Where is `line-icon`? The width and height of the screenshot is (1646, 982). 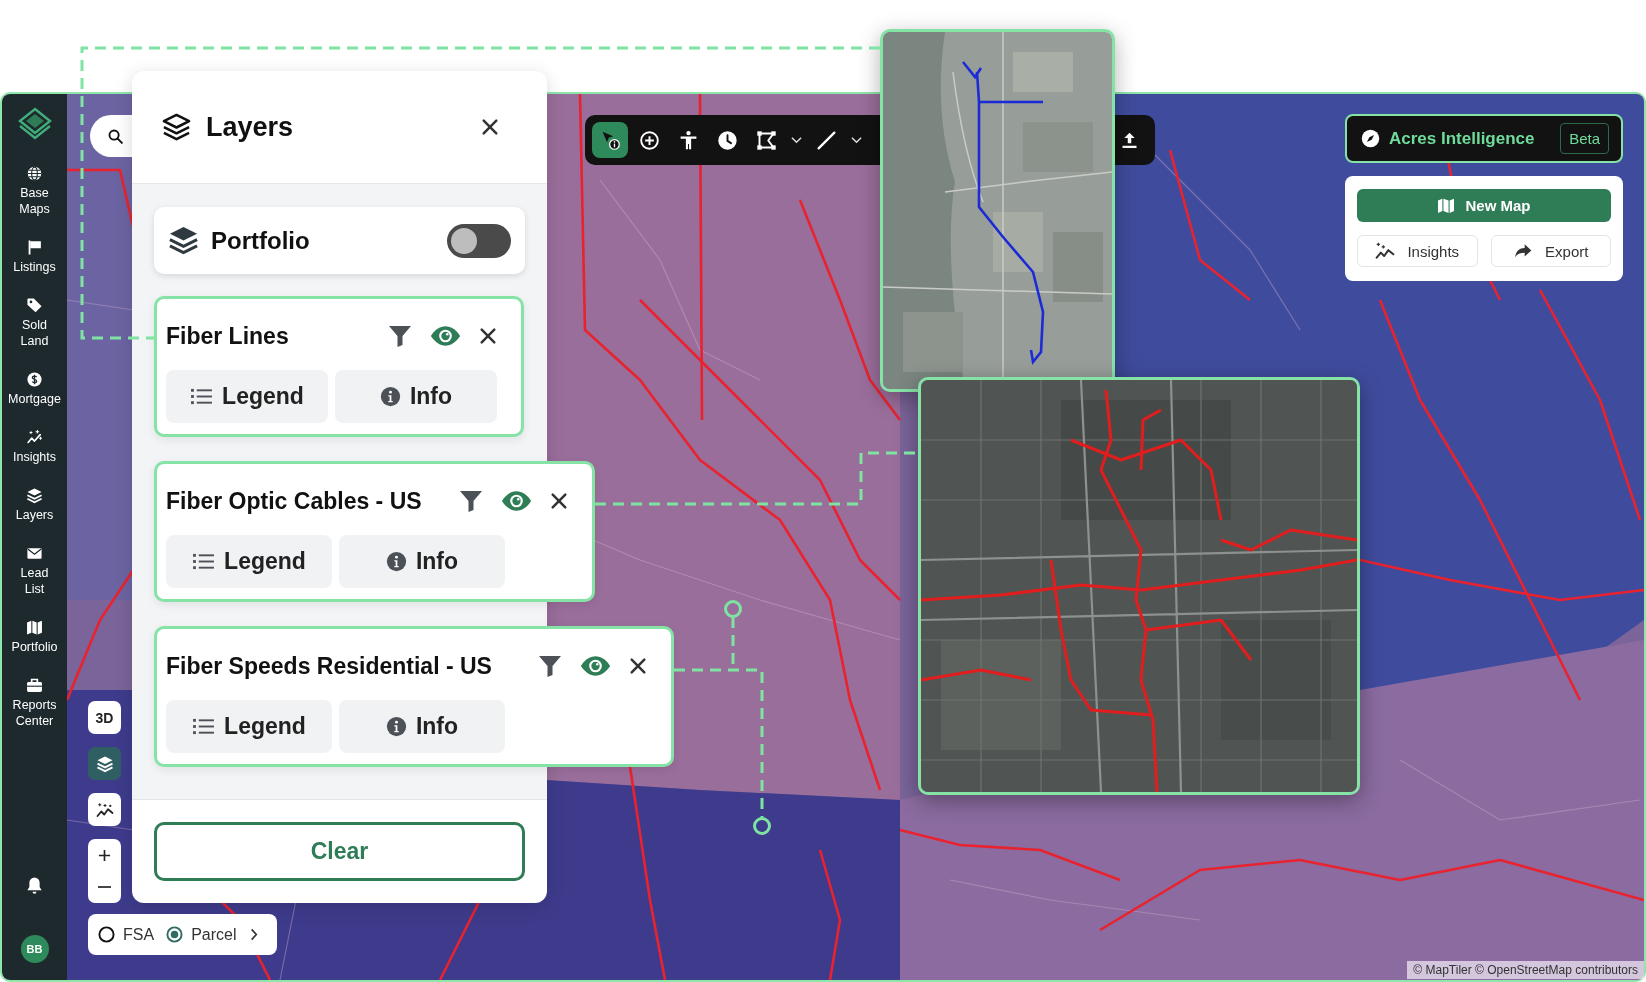 line-icon is located at coordinates (826, 140).